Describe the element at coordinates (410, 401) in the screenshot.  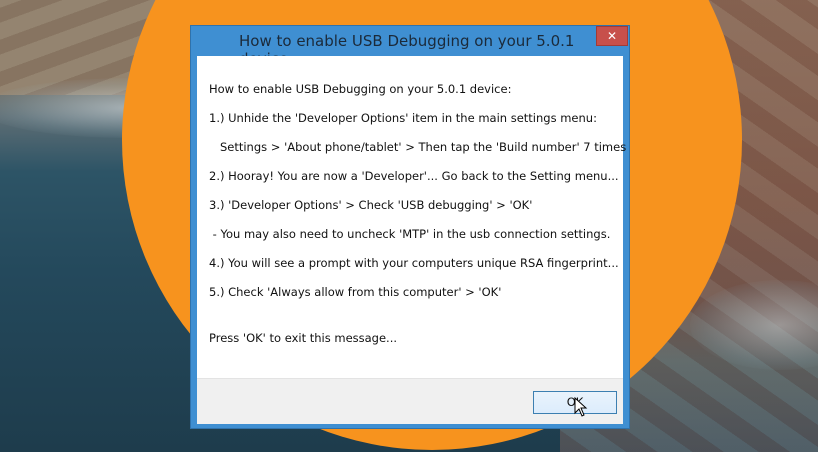
I see `dialog-button-bar: OK` at that location.